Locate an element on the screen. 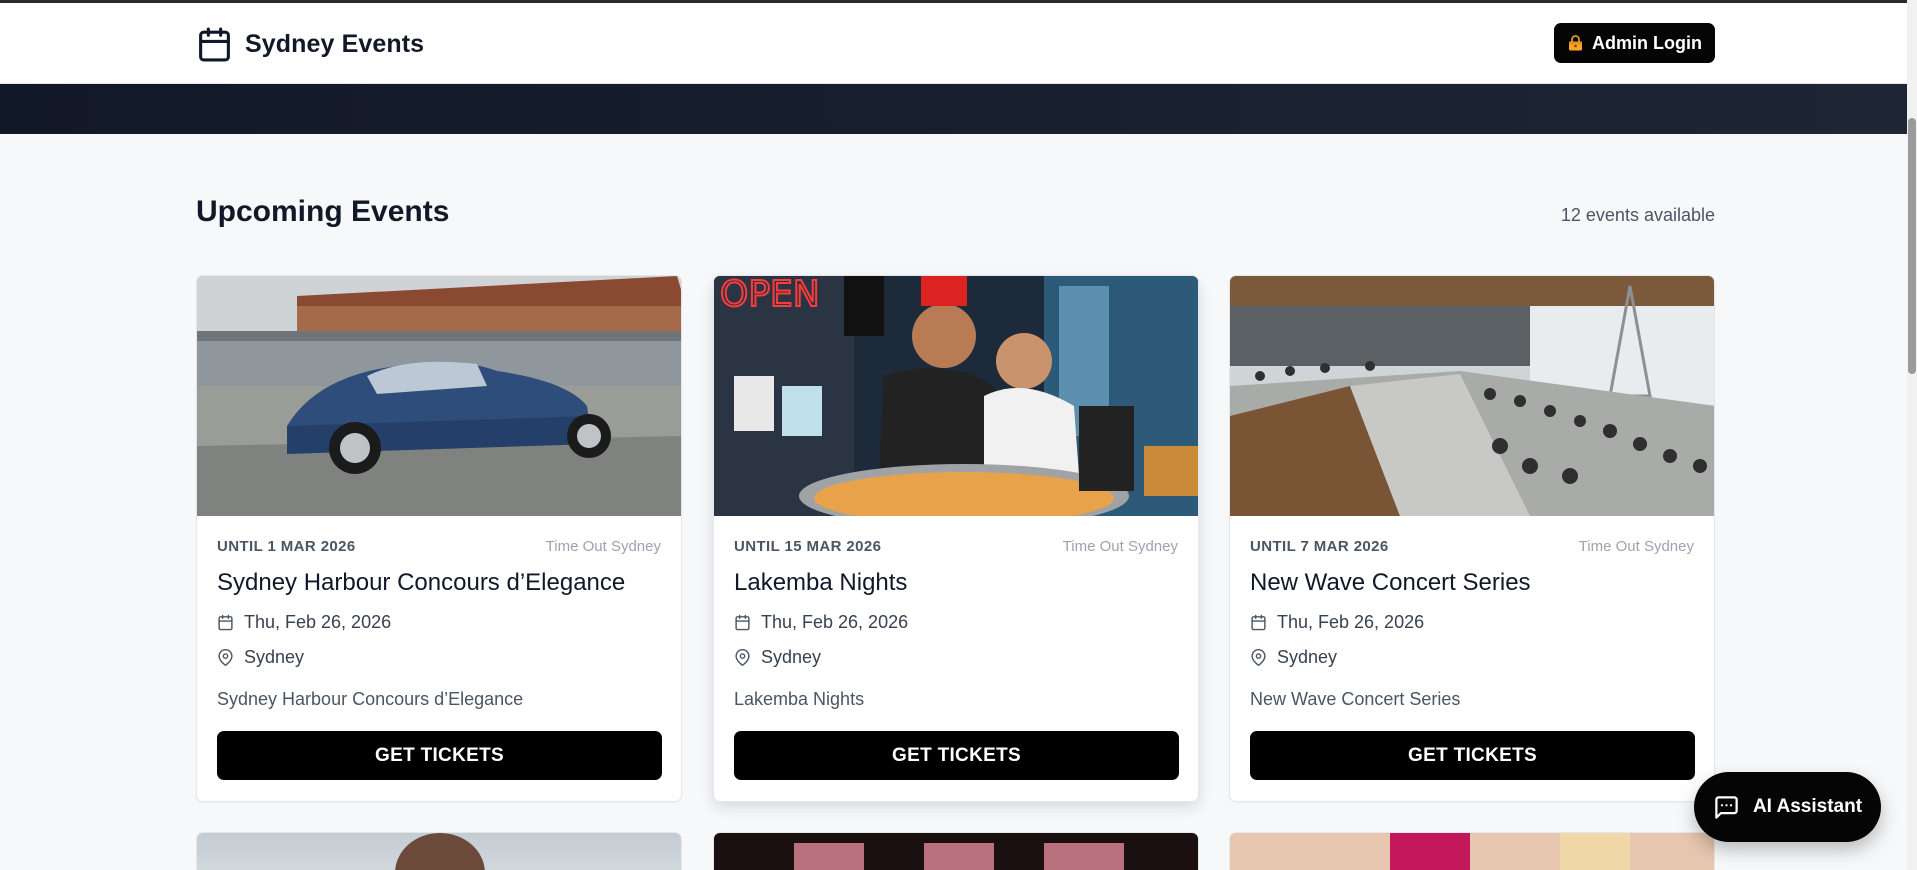 The height and width of the screenshot is (870, 1917). event-until: UNTIL 7 MAR 2026 is located at coordinates (1319, 546).